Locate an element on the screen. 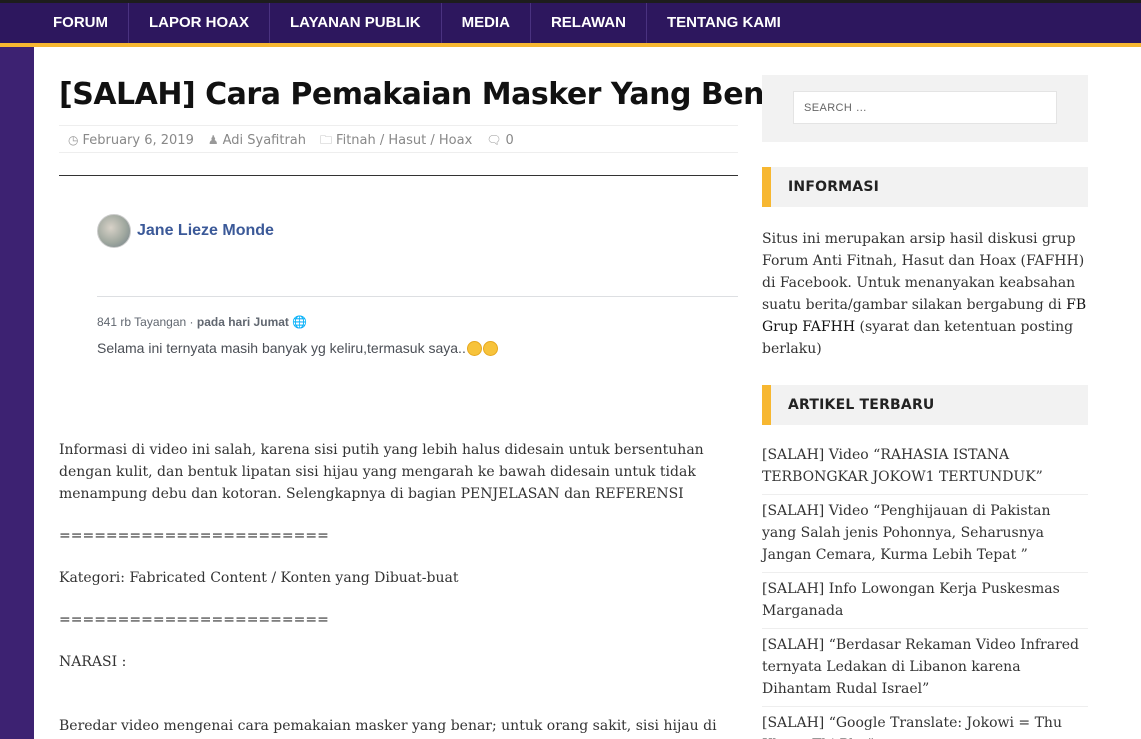  post-author: ♟ Adi Syafitrah is located at coordinates (257, 139).